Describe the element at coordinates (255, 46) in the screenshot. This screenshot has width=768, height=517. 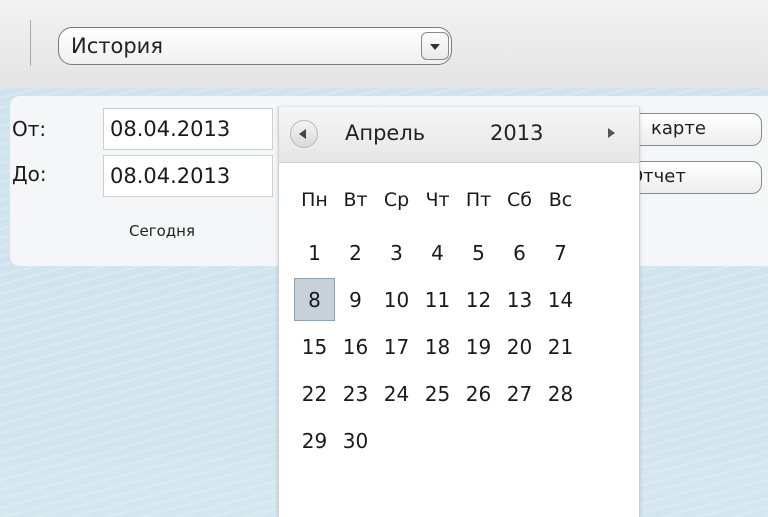
I see `history-select: История` at that location.